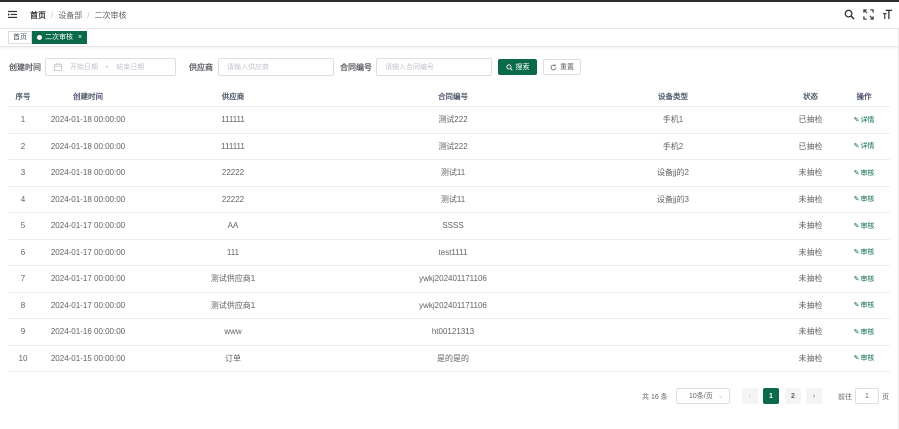  What do you see at coordinates (23, 96) in the screenshot?
I see `column-header-index: 序号` at bounding box center [23, 96].